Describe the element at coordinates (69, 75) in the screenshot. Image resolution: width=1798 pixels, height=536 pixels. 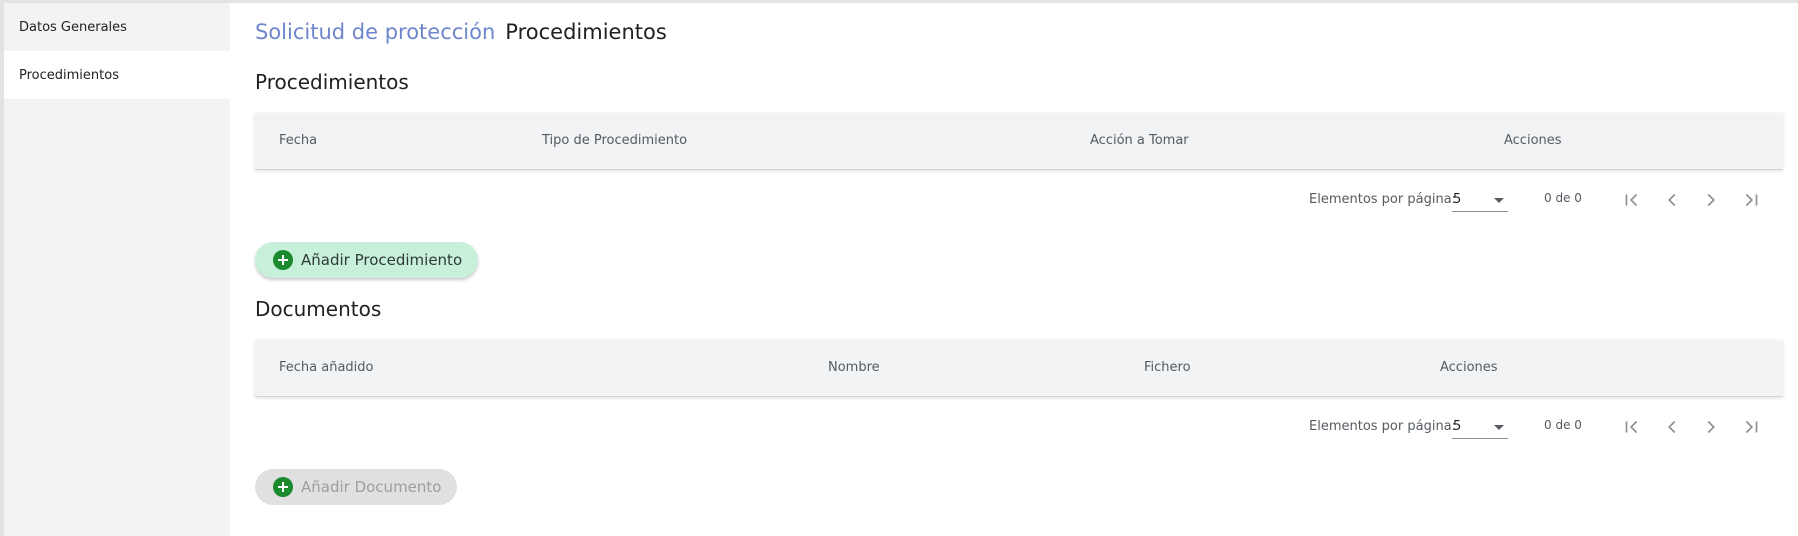
I see `sidebar-item-label: Procedimientos` at that location.